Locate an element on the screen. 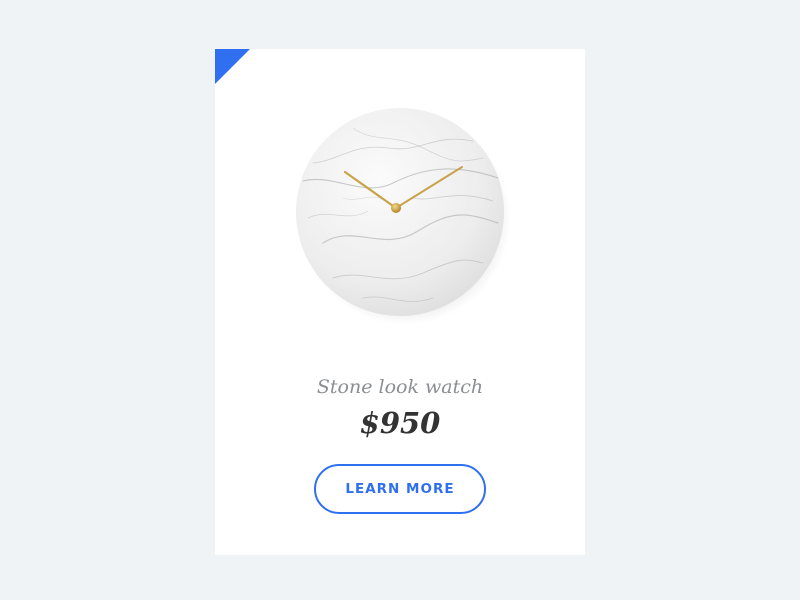 The width and height of the screenshot is (800, 600). product-name: Stone look watch is located at coordinates (400, 387).